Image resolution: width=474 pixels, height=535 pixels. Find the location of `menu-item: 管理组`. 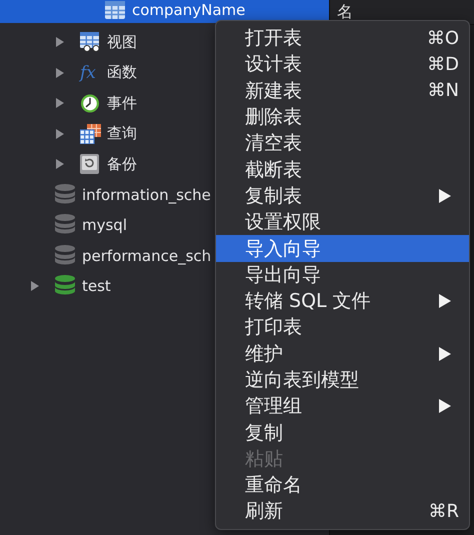

menu-item: 管理组 is located at coordinates (342, 406).